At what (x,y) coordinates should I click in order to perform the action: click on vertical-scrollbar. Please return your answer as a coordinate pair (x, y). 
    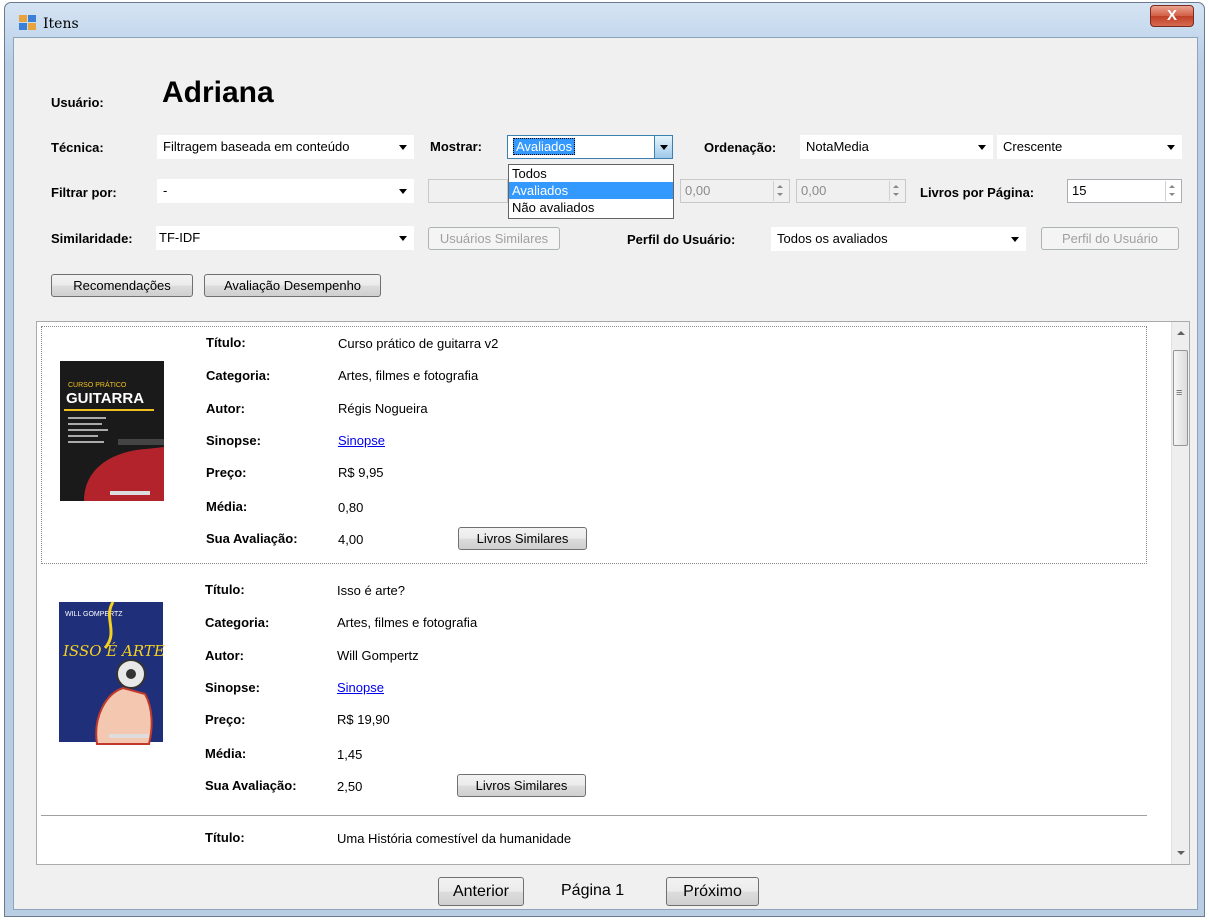
    Looking at the image, I should click on (1180, 593).